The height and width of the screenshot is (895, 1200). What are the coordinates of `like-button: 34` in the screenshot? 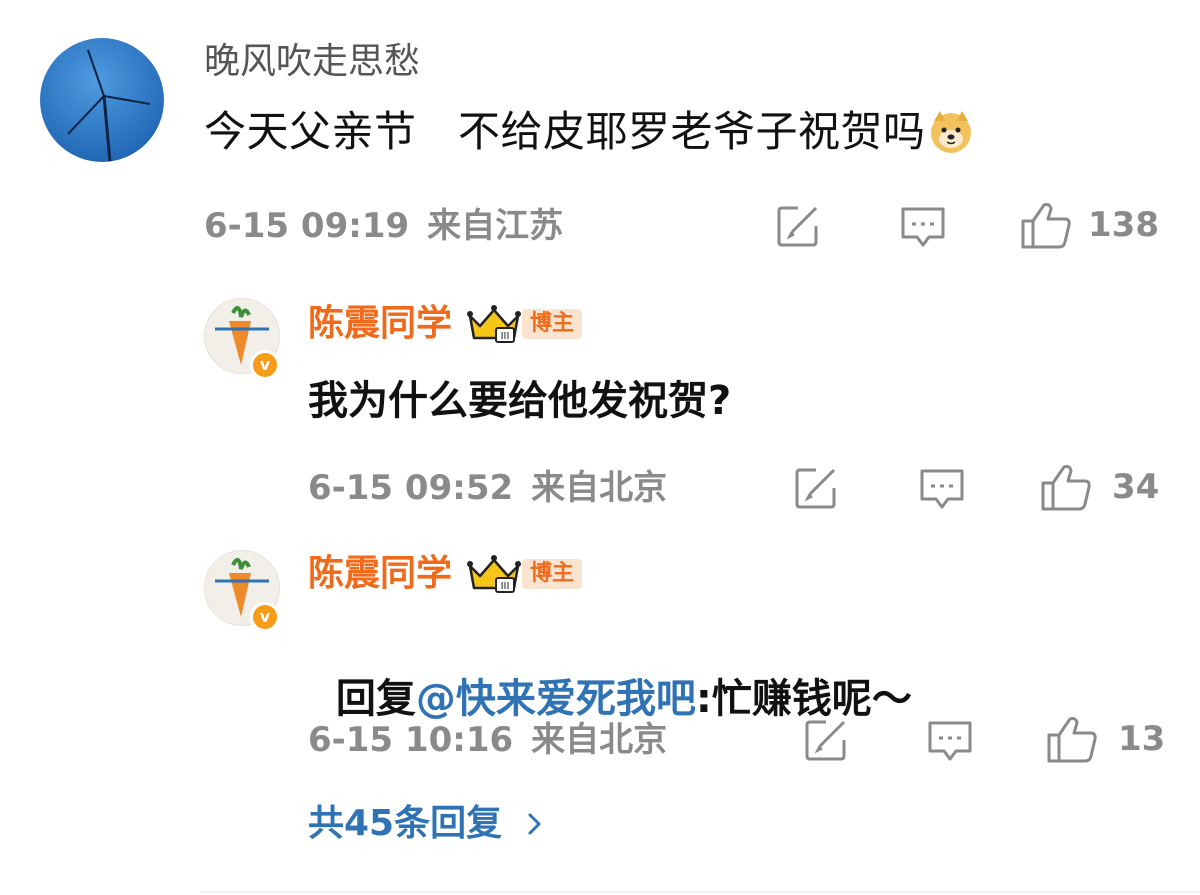 It's located at (1099, 487).